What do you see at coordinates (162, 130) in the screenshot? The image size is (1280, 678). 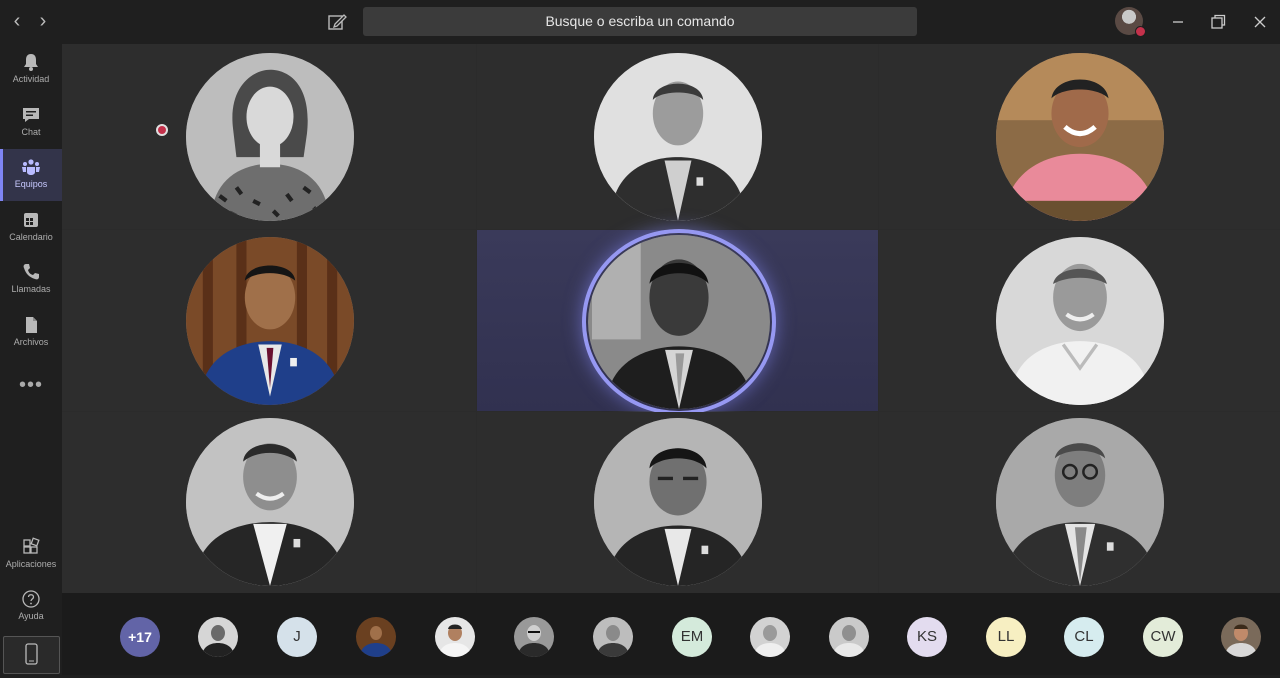 I see `recording-indicator` at bounding box center [162, 130].